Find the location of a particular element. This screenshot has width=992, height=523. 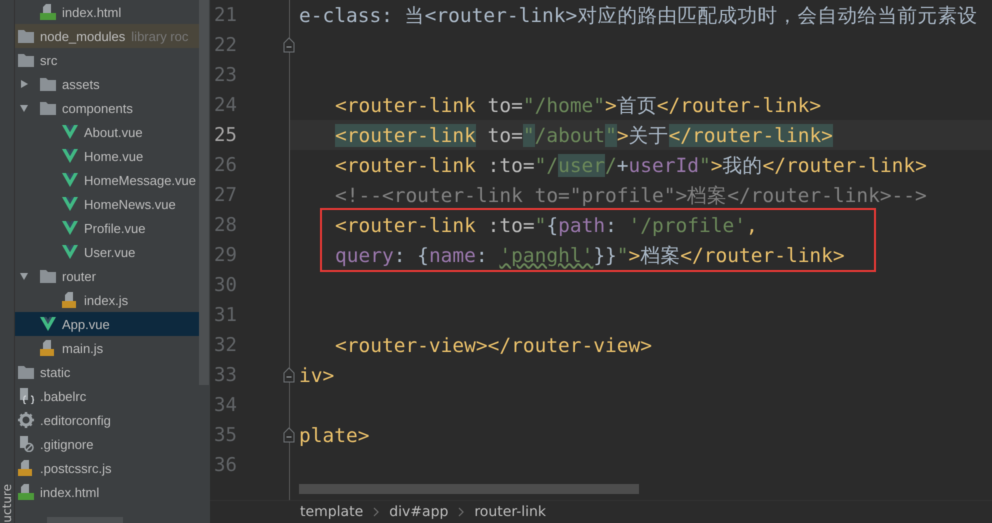

tree-item: Home.vue is located at coordinates (107, 156).